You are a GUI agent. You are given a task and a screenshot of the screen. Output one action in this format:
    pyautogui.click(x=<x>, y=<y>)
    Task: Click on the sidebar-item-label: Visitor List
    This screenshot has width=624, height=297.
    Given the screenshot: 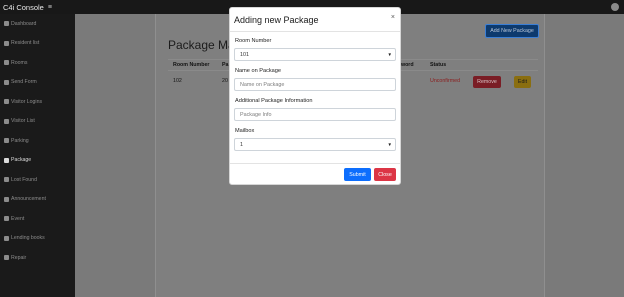 What is the action you would take?
    pyautogui.click(x=23, y=121)
    